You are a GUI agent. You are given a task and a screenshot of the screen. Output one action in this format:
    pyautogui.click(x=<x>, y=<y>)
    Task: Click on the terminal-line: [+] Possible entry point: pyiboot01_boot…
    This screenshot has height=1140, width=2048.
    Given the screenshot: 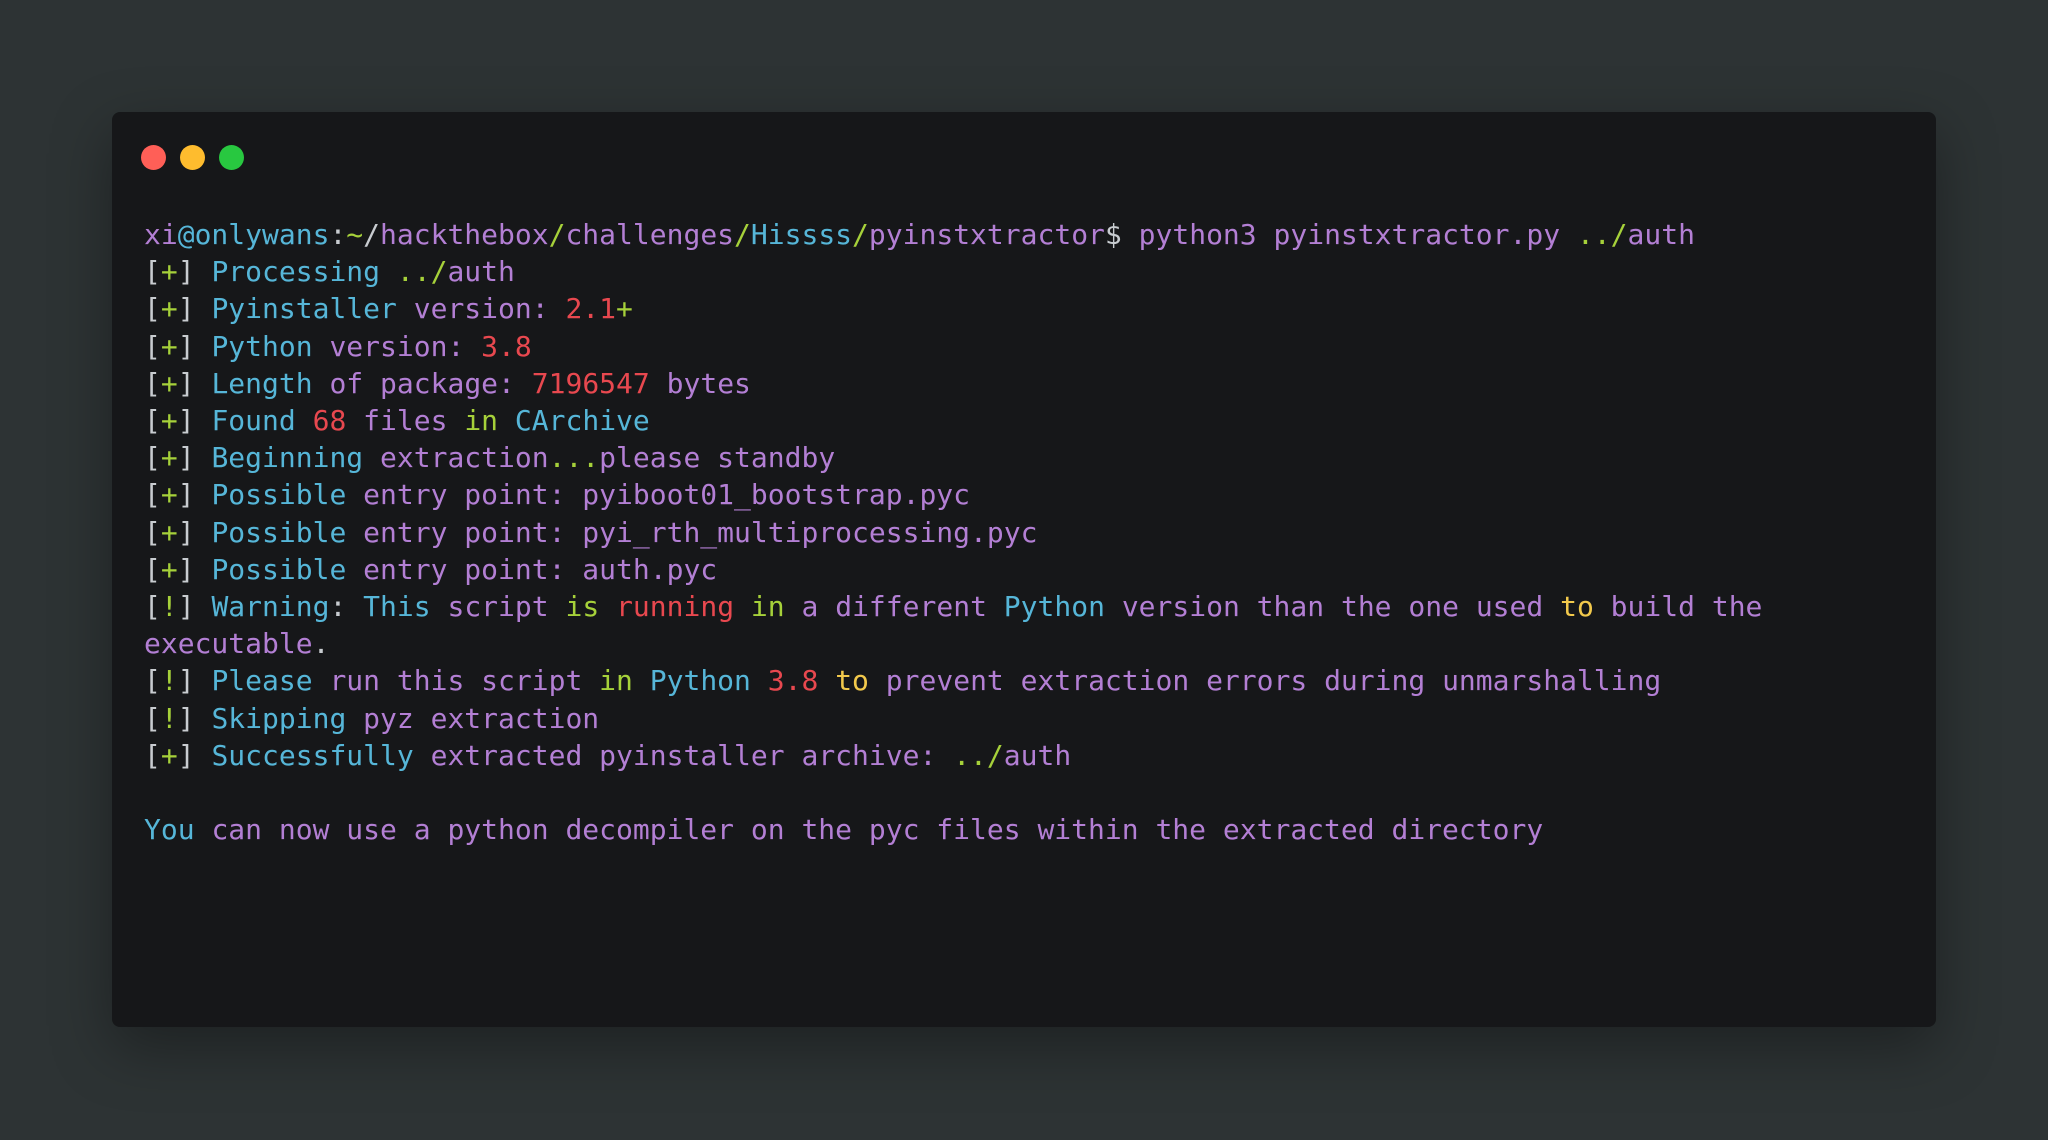 What is the action you would take?
    pyautogui.click(x=1024, y=494)
    